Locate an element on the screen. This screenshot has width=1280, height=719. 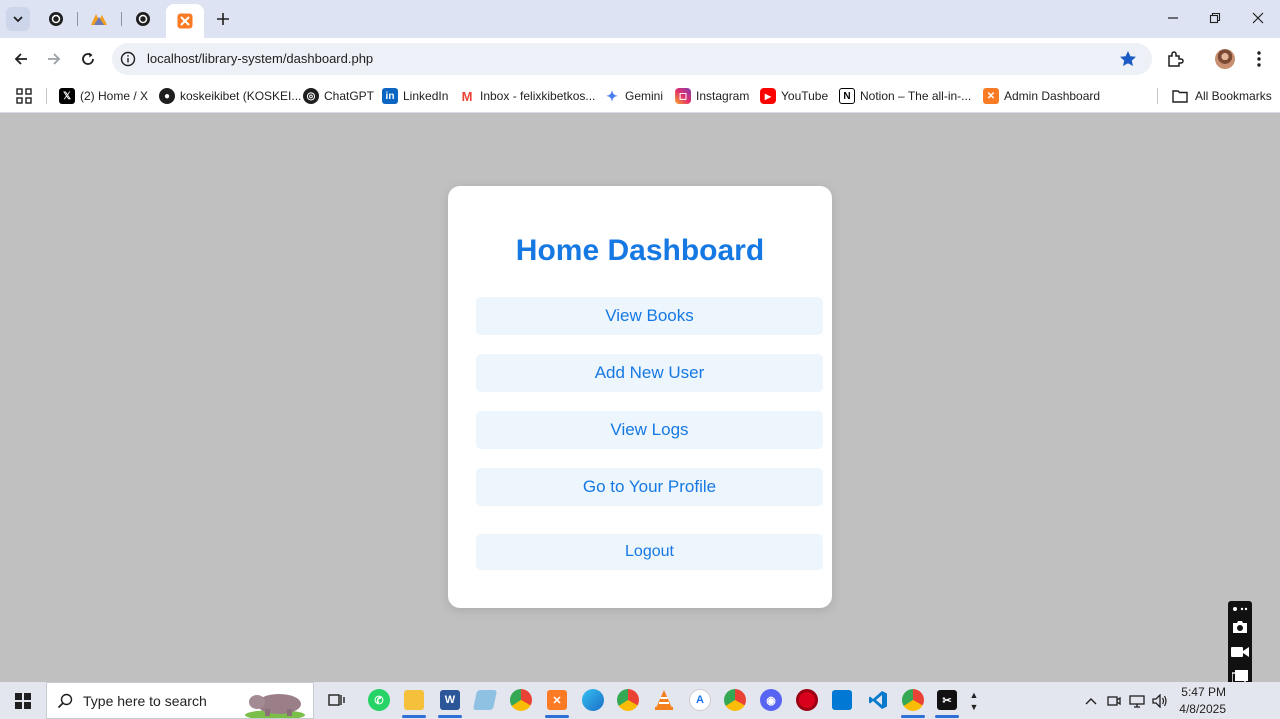
arrow-right-icon is located at coordinates (54, 59).